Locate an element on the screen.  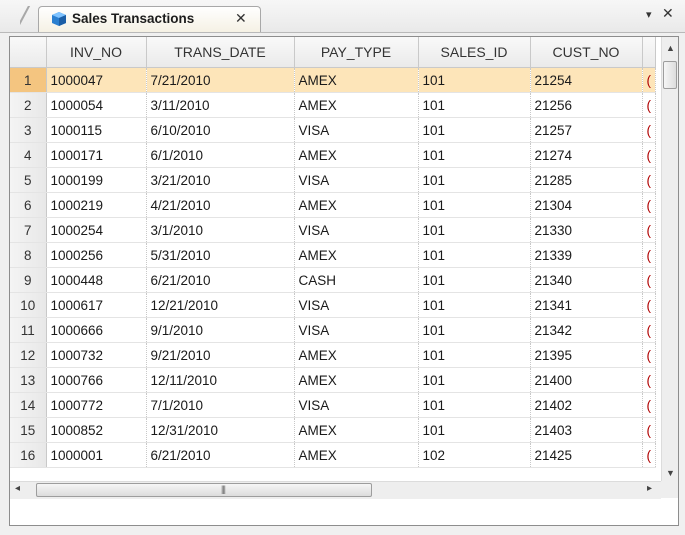
cell-cust-no: 21395 is located at coordinates (586, 355).